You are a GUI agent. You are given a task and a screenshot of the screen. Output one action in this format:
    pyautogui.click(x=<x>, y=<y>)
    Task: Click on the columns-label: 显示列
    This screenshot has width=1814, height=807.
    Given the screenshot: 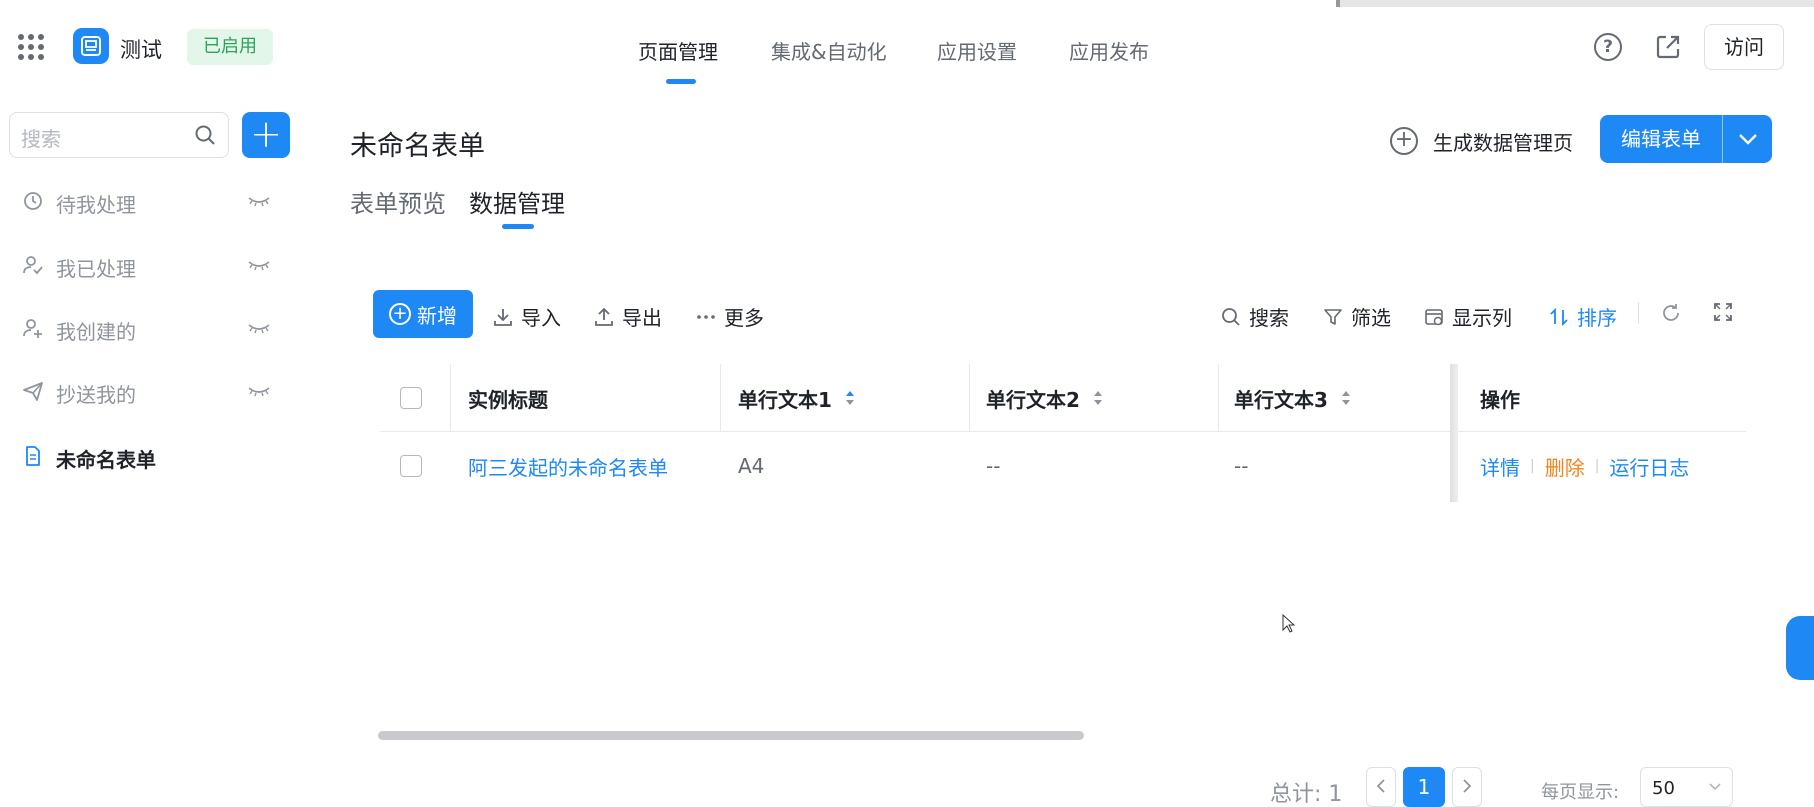 What is the action you would take?
    pyautogui.click(x=1482, y=318)
    